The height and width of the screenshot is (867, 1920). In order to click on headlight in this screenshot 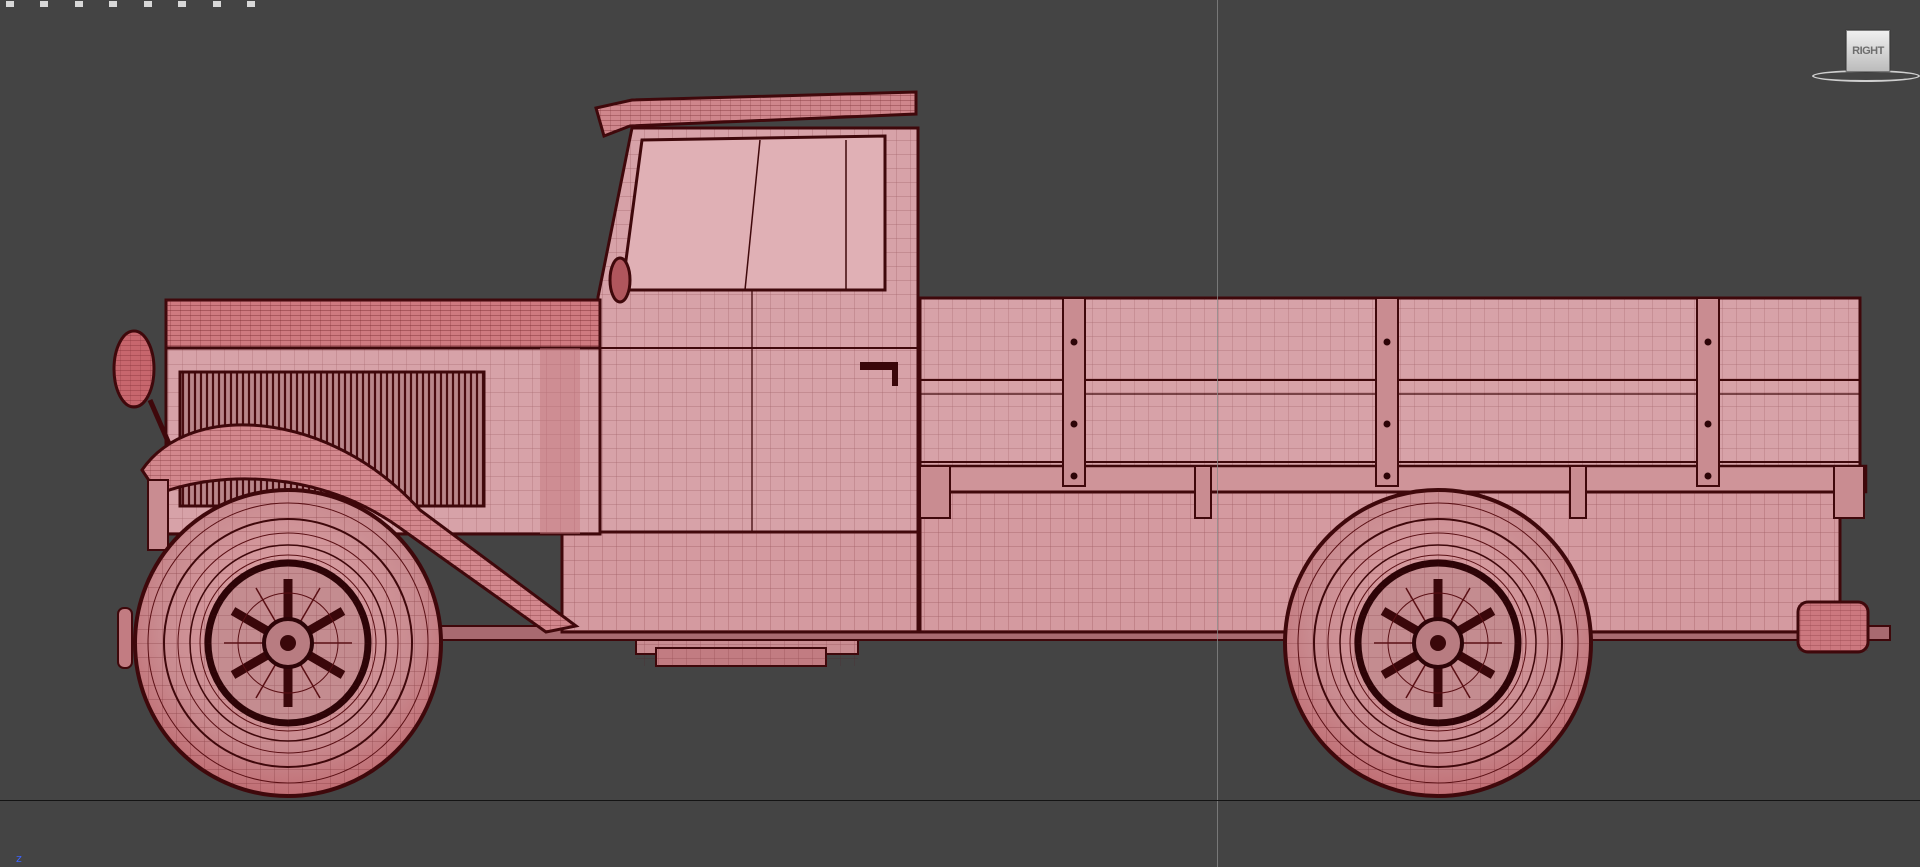, I will do `click(142, 388)`.